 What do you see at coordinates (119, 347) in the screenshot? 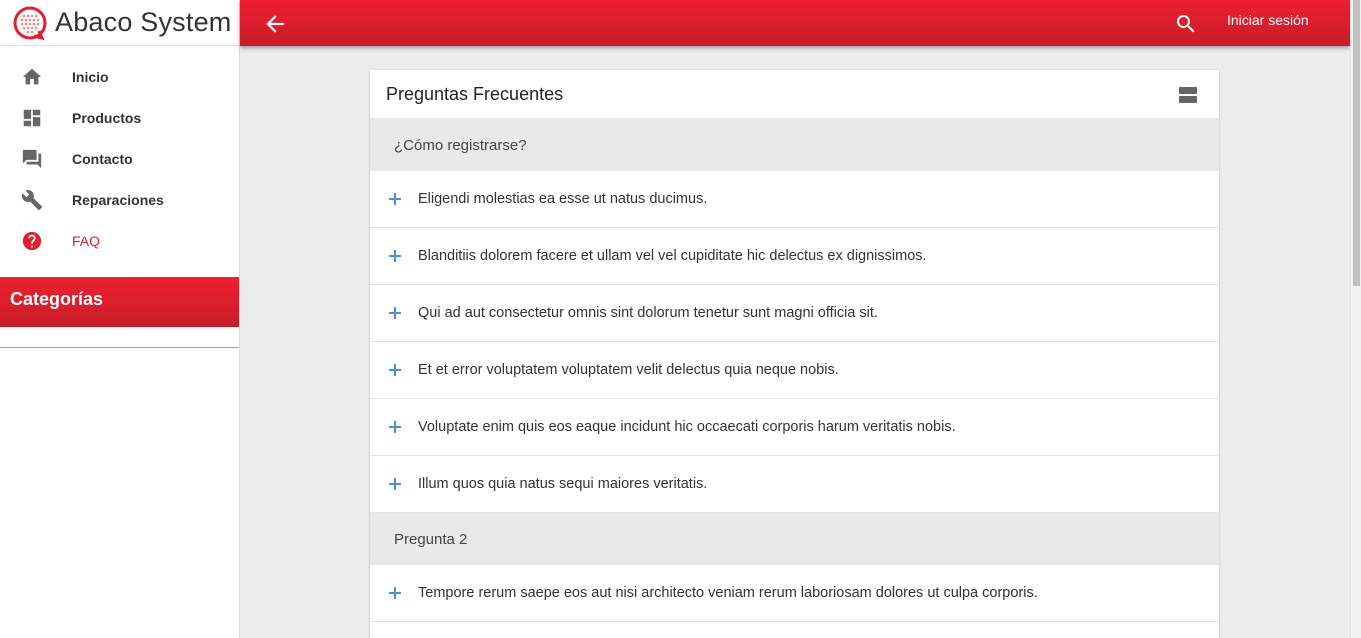
I see `categories-divider` at bounding box center [119, 347].